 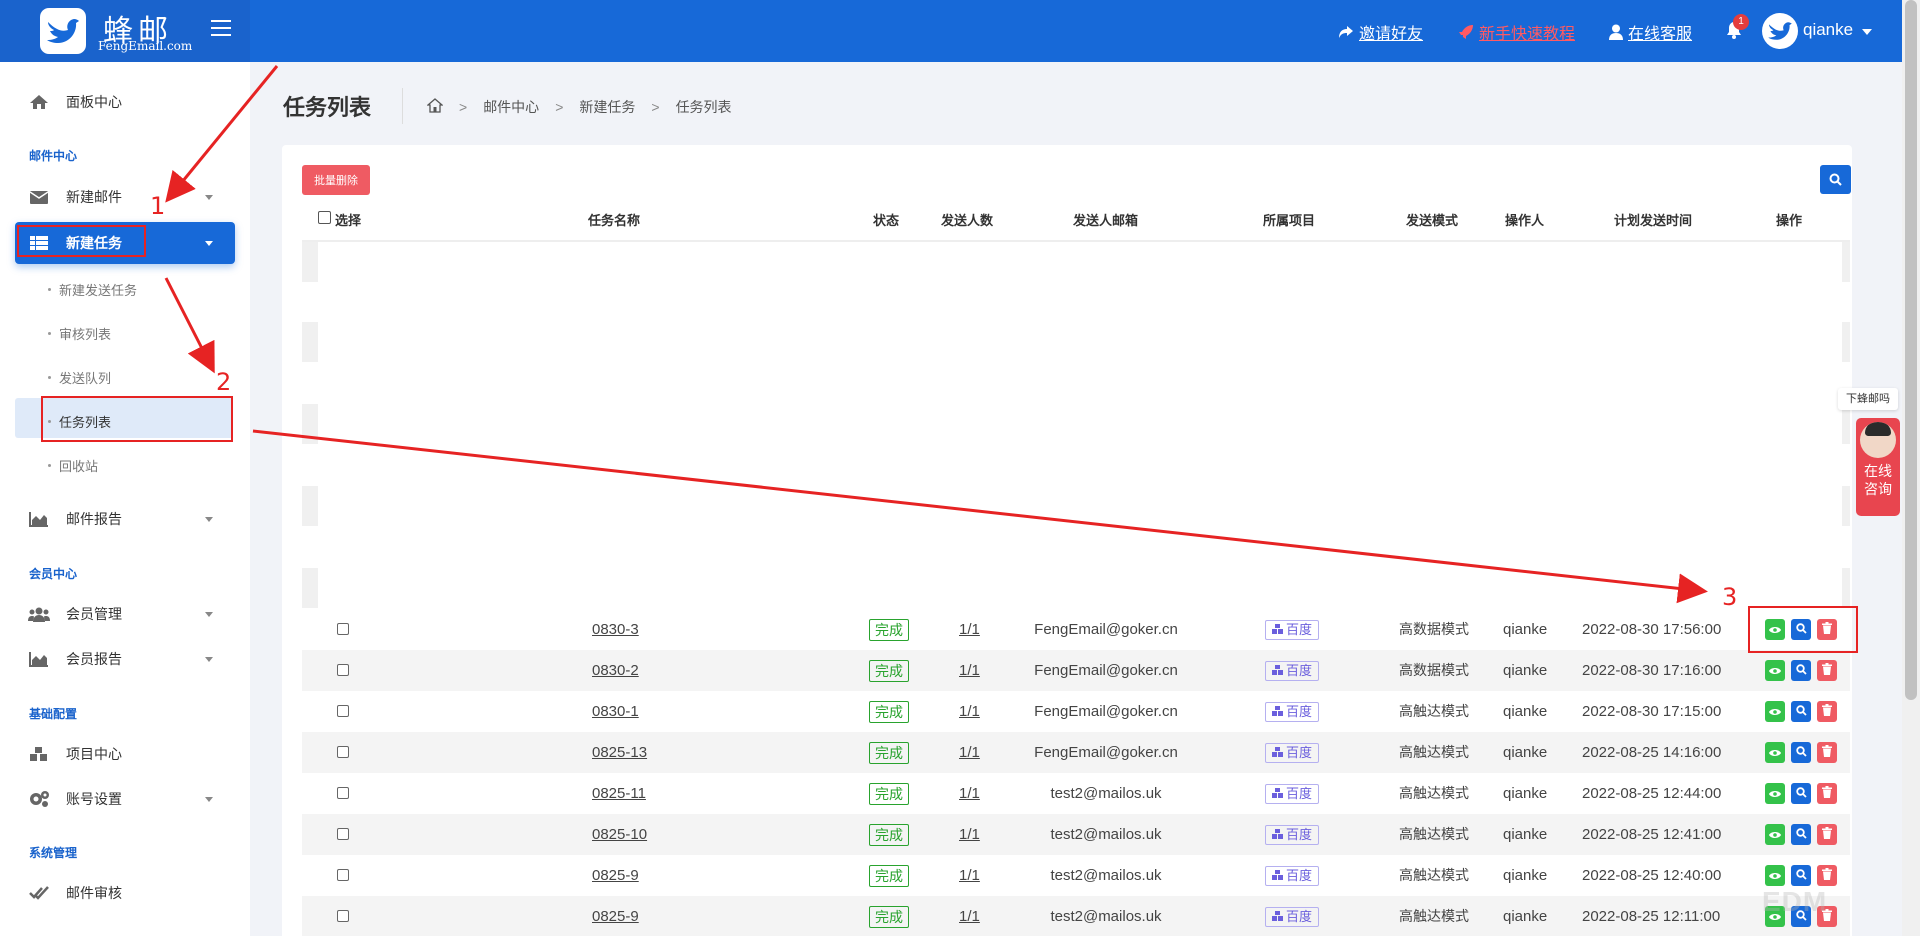 What do you see at coordinates (1525, 916) in the screenshot?
I see `operator: qianke` at bounding box center [1525, 916].